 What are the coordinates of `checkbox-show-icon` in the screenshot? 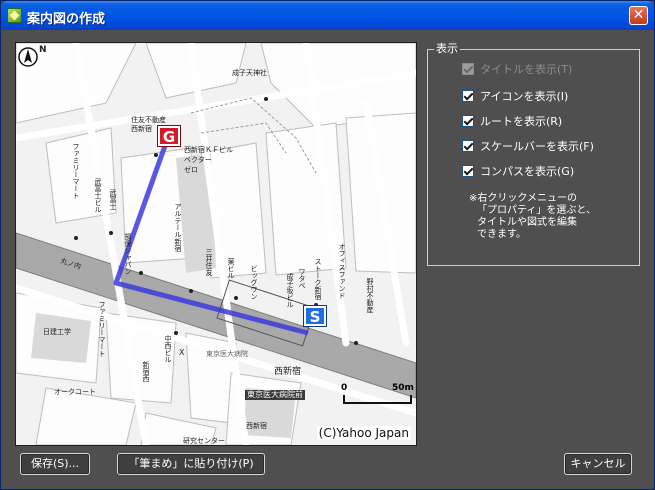 It's located at (468, 96).